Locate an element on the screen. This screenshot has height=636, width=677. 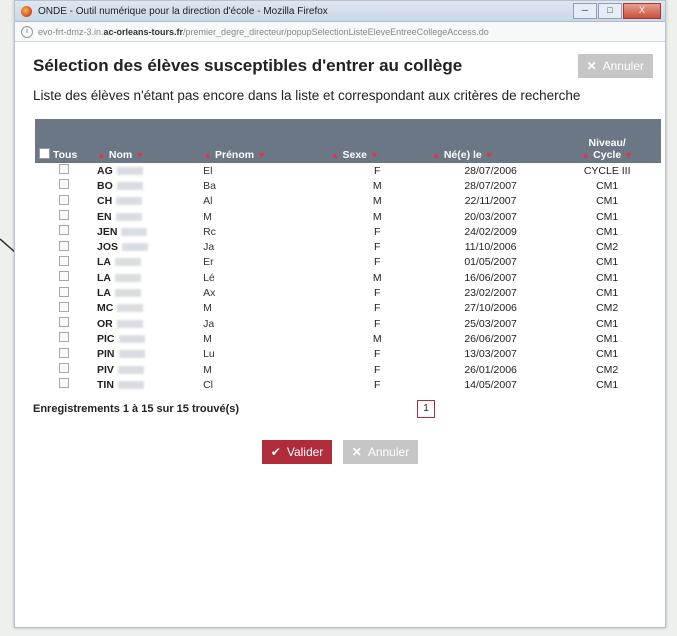
check-icon: ✔ is located at coordinates (275, 452).